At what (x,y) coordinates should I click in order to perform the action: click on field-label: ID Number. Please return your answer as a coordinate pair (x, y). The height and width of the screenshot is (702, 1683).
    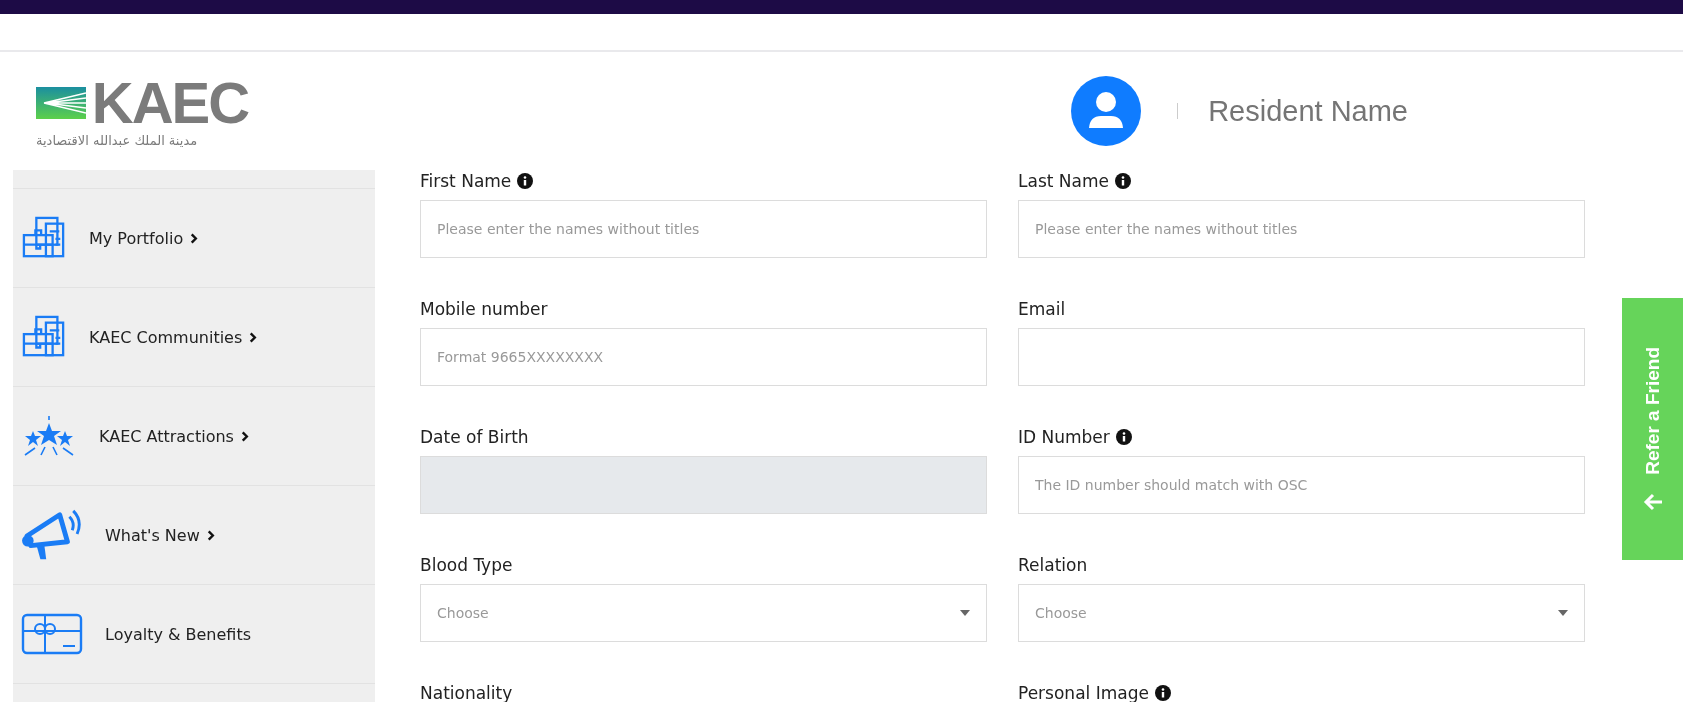
    Looking at the image, I should click on (1064, 437).